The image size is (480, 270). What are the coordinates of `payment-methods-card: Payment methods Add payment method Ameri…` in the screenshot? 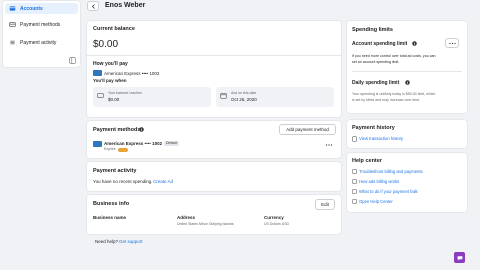 It's located at (214, 139).